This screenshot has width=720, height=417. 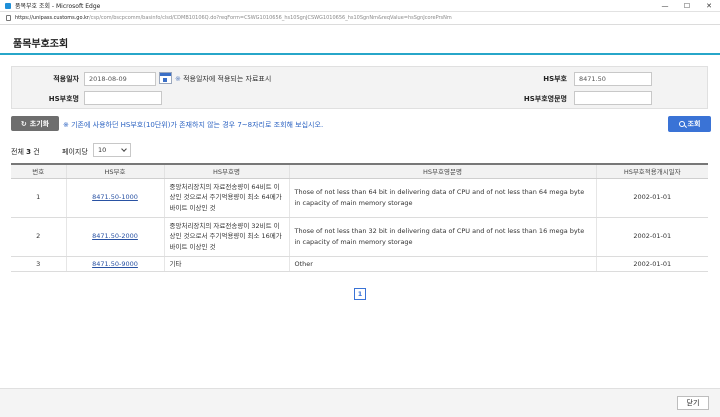 I want to click on hs-eng-name-input, so click(x=613, y=98).